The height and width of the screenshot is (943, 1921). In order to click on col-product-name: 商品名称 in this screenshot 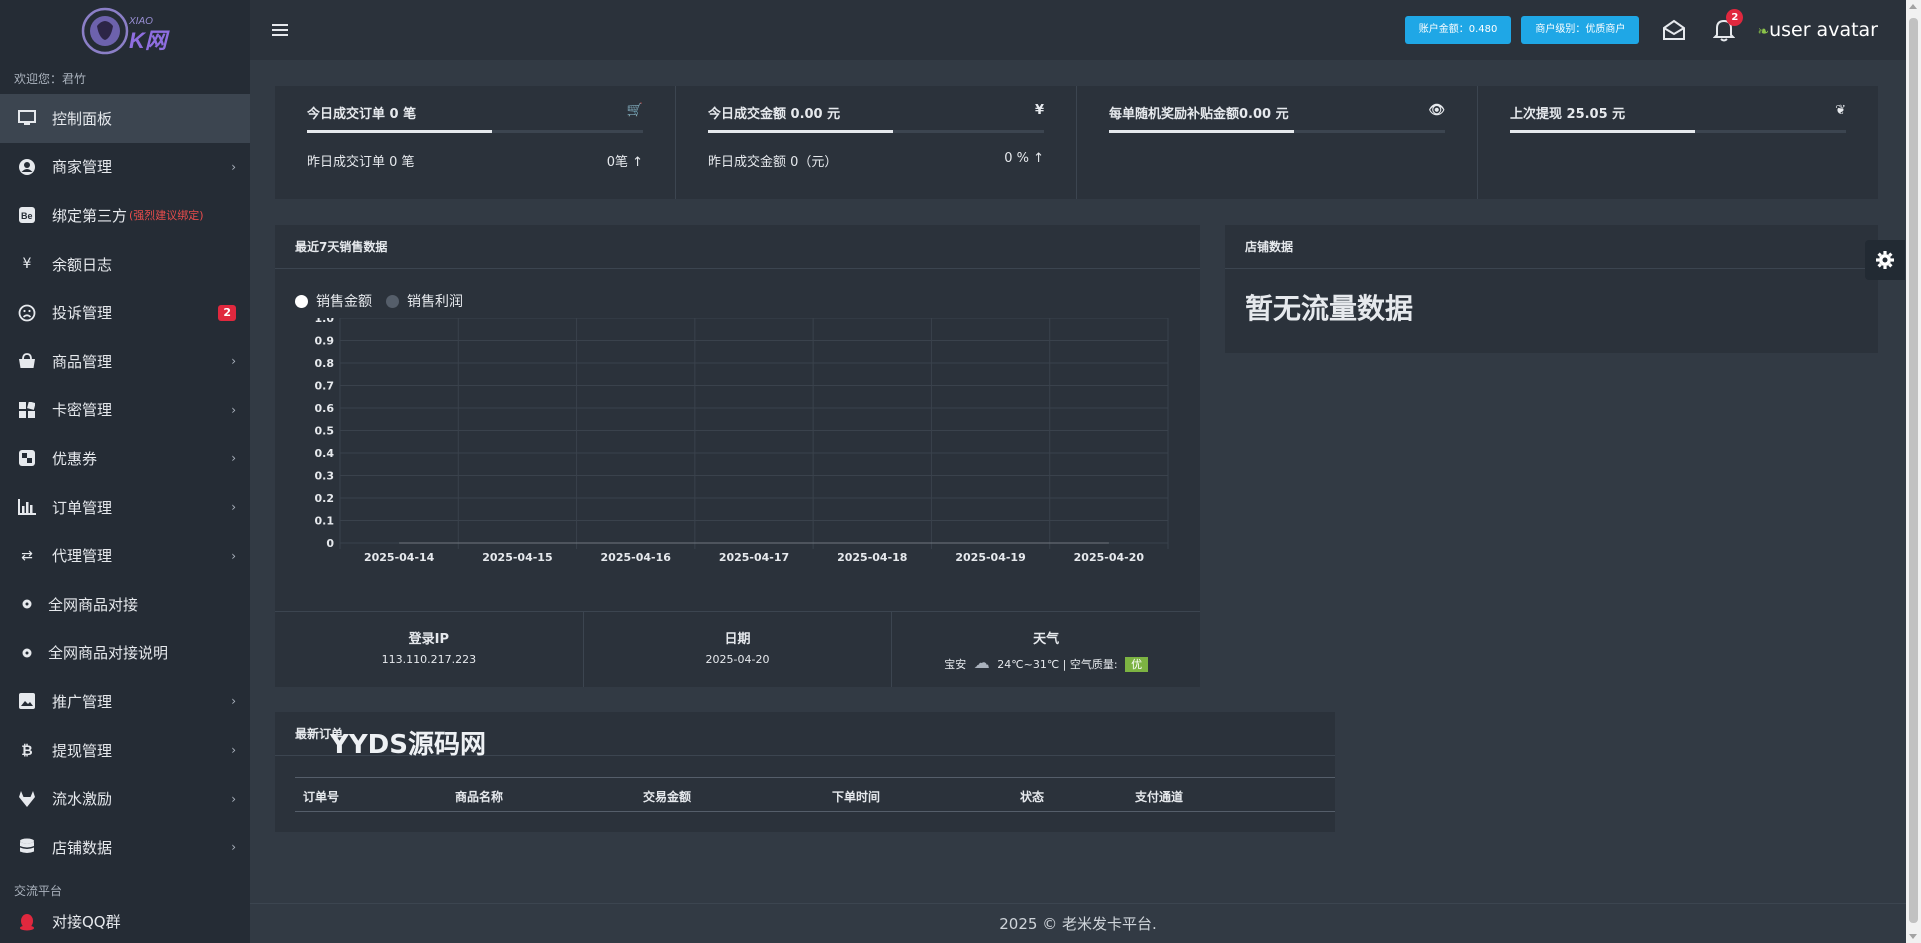, I will do `click(479, 796)`.